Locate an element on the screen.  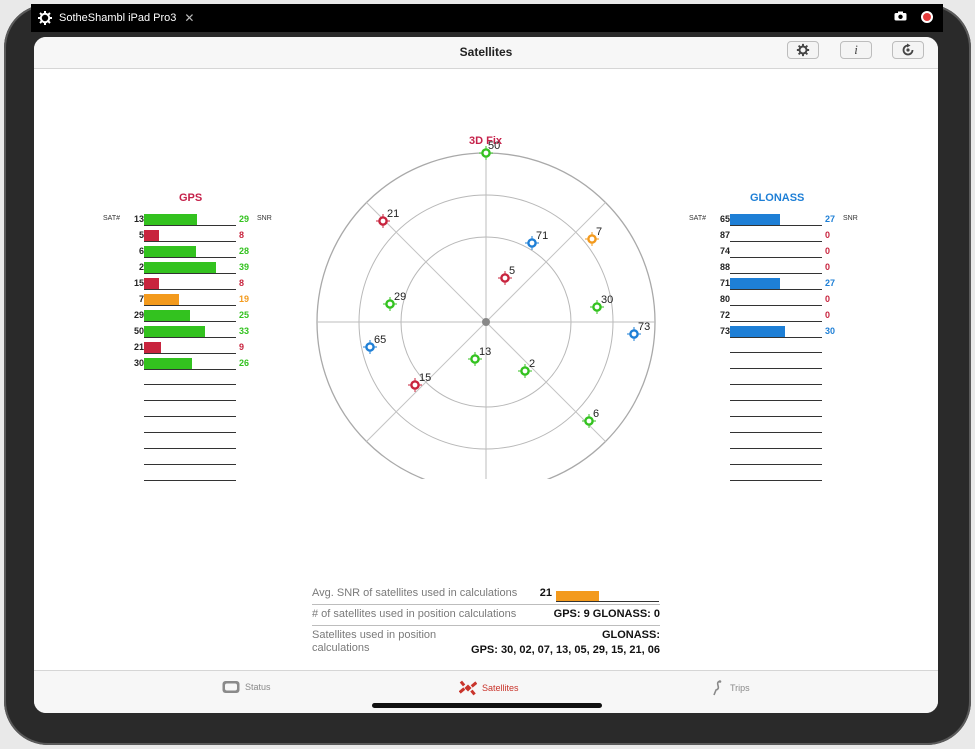
satellite-id-label: 65 is located at coordinates (380, 340).